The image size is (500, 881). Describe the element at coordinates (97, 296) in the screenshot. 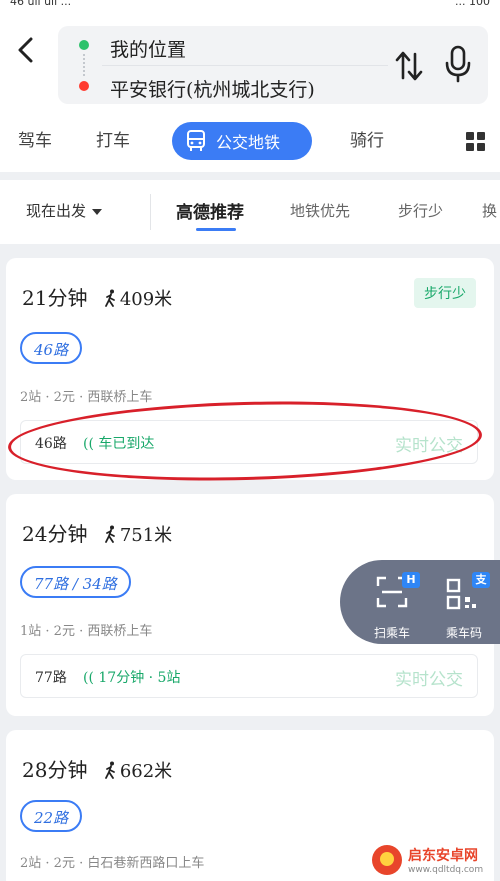

I see `route-1-summary: 21分钟 409米` at that location.